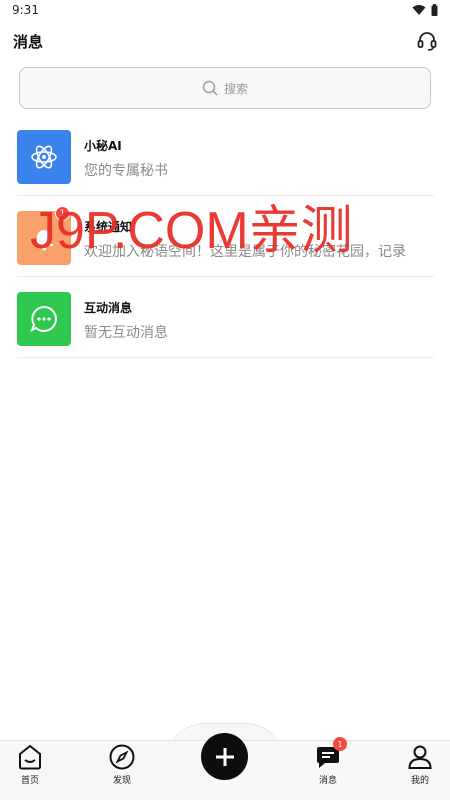  I want to click on add-button, so click(224, 756).